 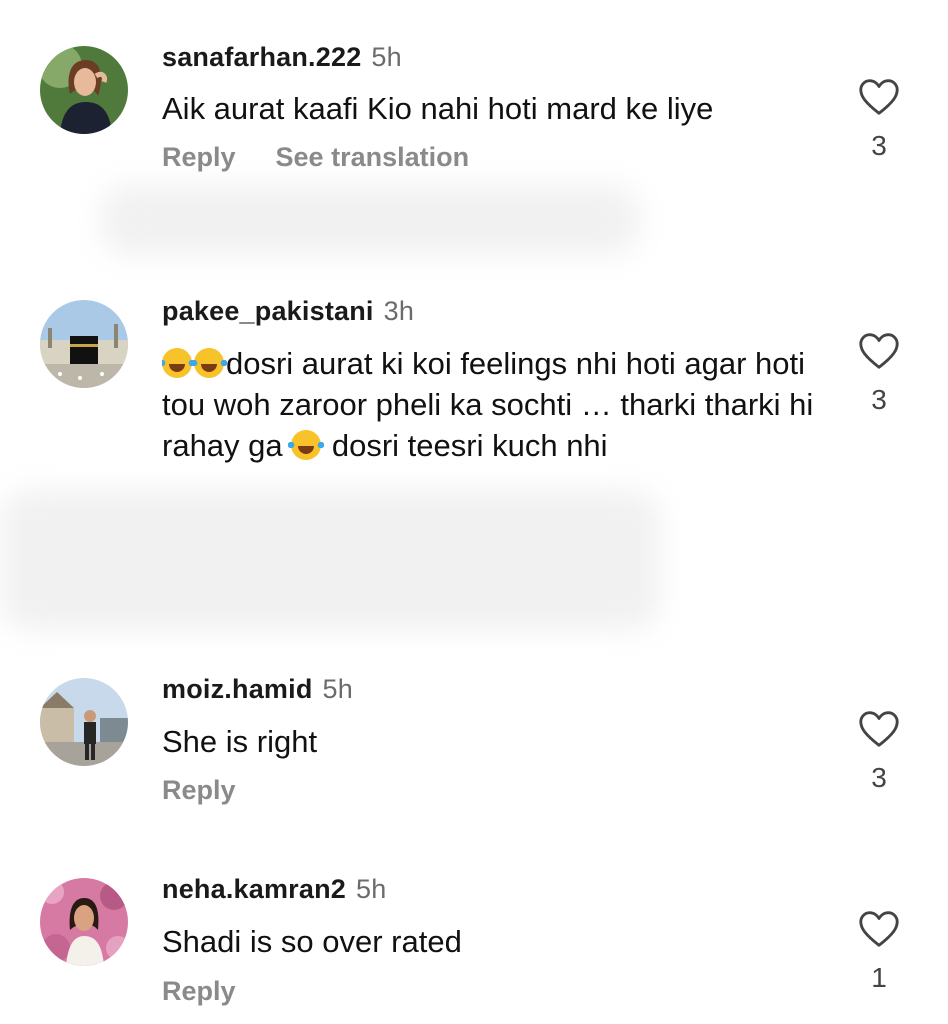 I want to click on username-text: neha.kamran2, so click(x=254, y=889).